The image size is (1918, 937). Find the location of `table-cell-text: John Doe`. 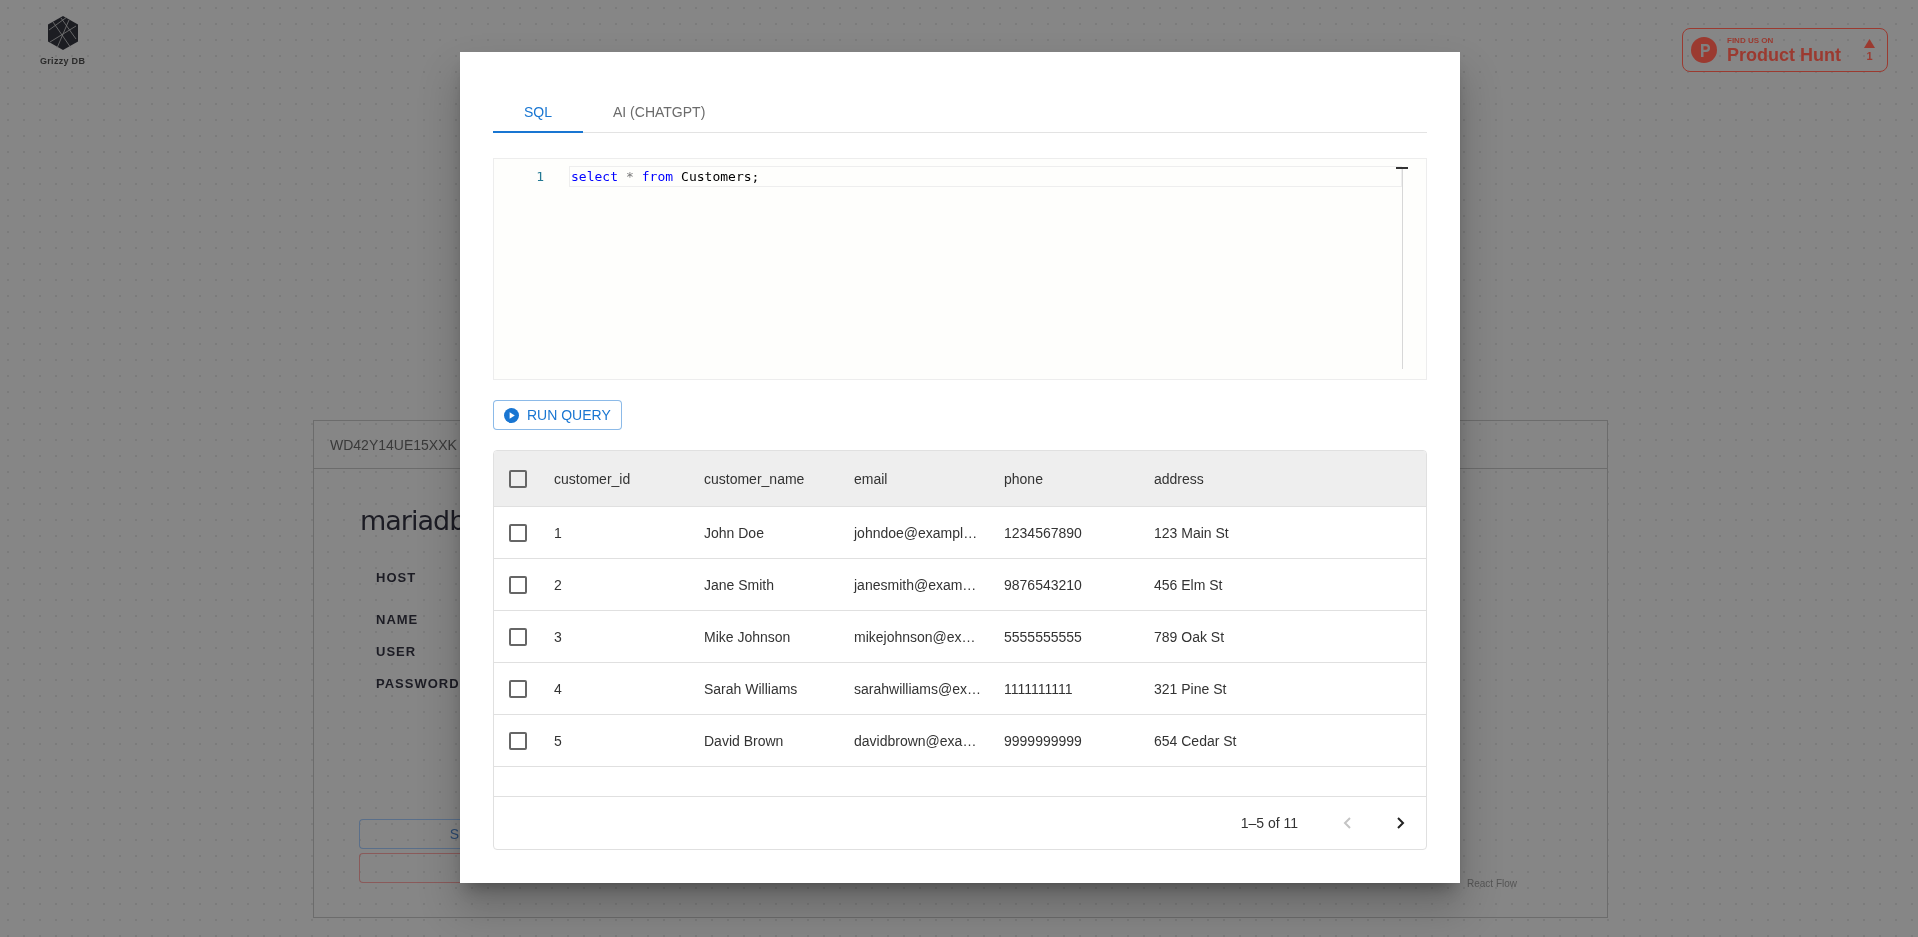

table-cell-text: John Doe is located at coordinates (734, 532).